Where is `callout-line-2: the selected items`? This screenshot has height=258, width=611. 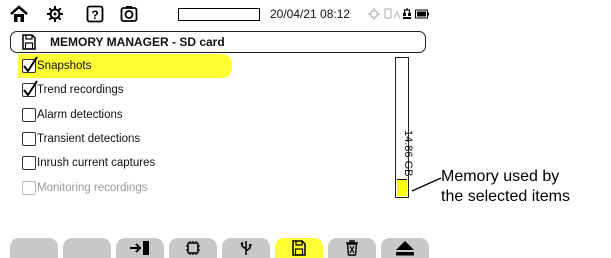 callout-line-2: the selected items is located at coordinates (505, 196).